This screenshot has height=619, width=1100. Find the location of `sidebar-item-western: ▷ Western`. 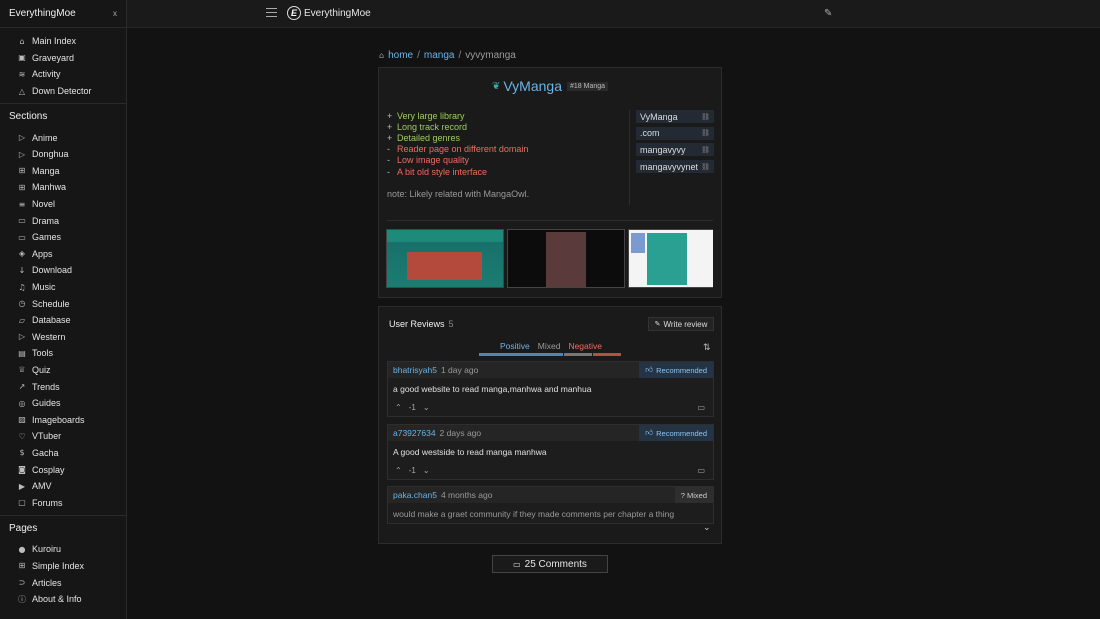

sidebar-item-western: ▷ Western is located at coordinates (63, 337).